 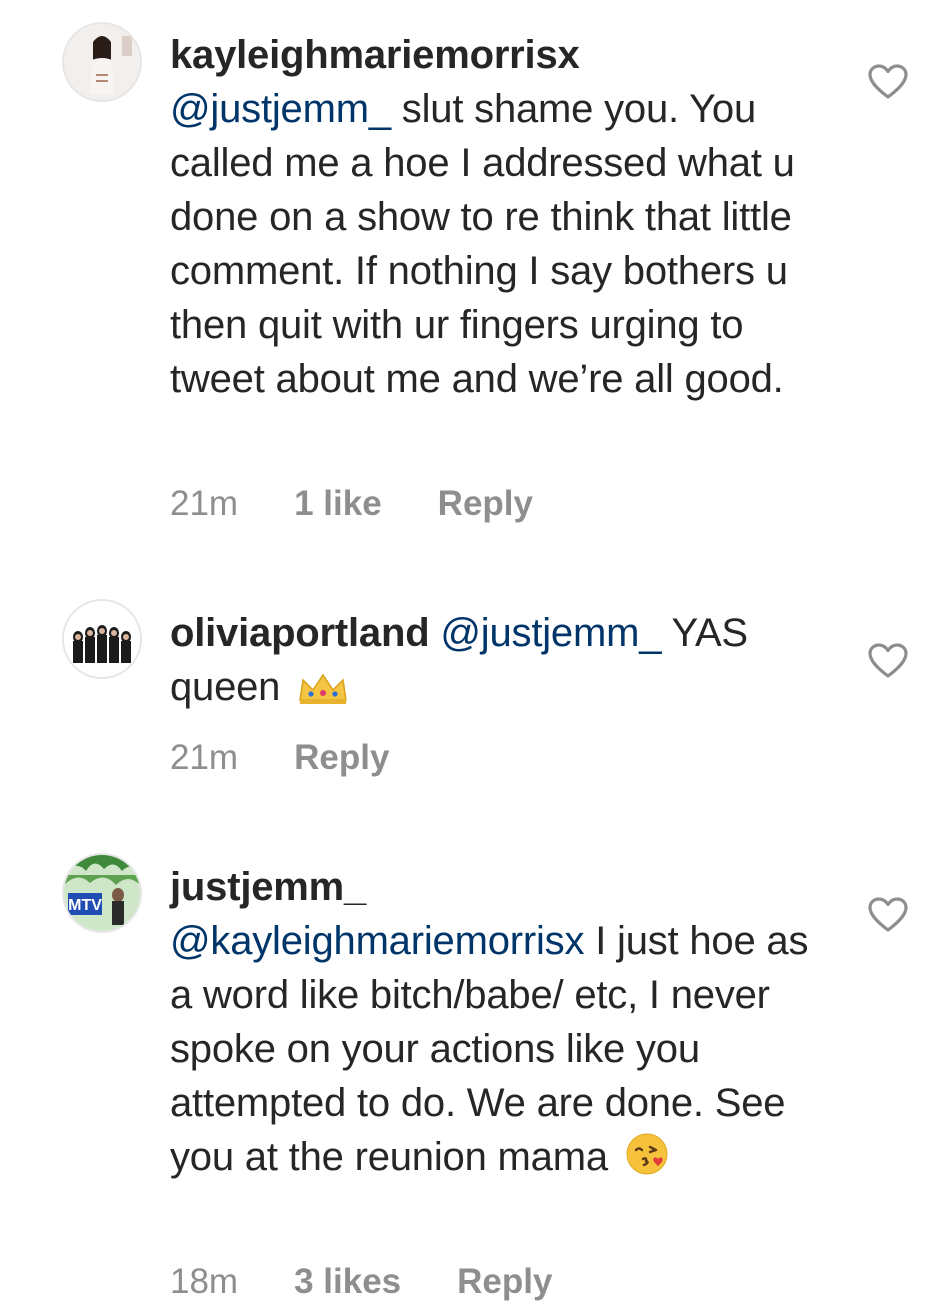 I want to click on username: kayleighmariemorrisx, so click(x=375, y=55).